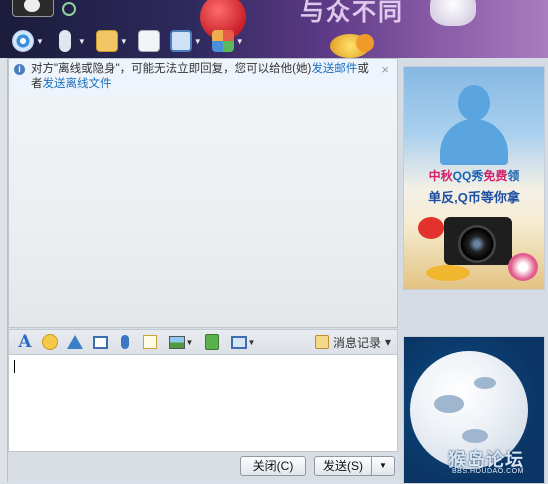  I want to click on ad-text-midautumn: 中秋, so click(440, 176).